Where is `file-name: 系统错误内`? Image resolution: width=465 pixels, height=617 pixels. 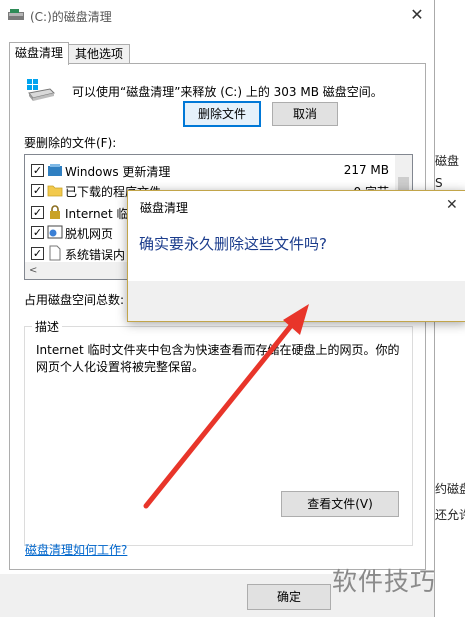
file-name: 系统错误内 is located at coordinates (95, 255).